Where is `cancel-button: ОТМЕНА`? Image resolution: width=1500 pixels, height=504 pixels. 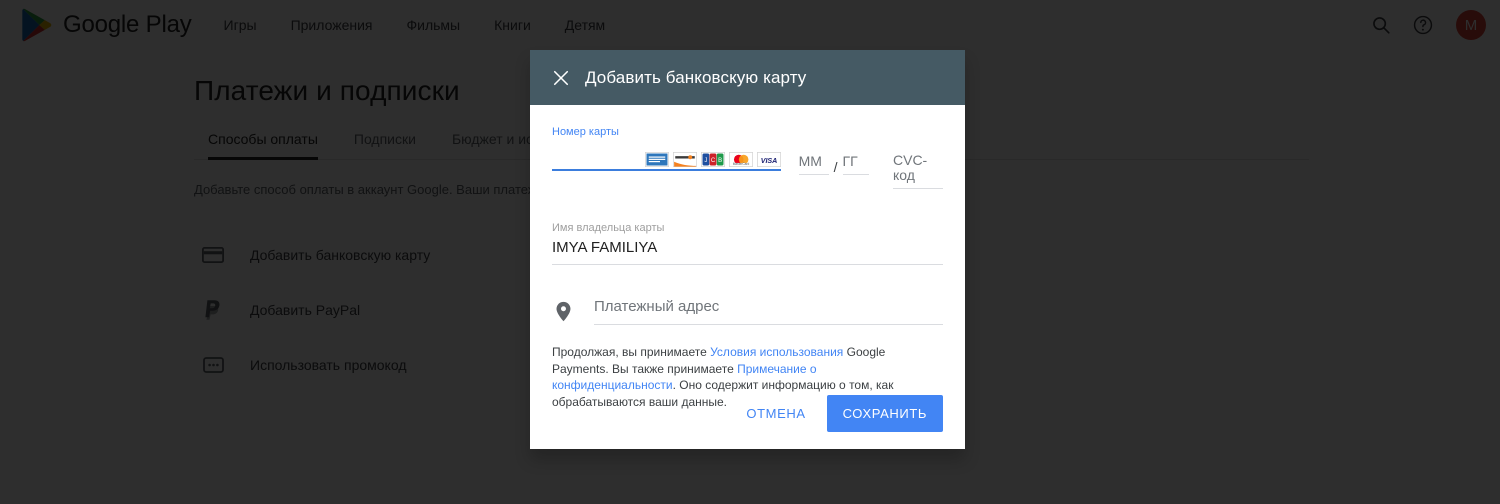 cancel-button: ОТМЕНА is located at coordinates (775, 413).